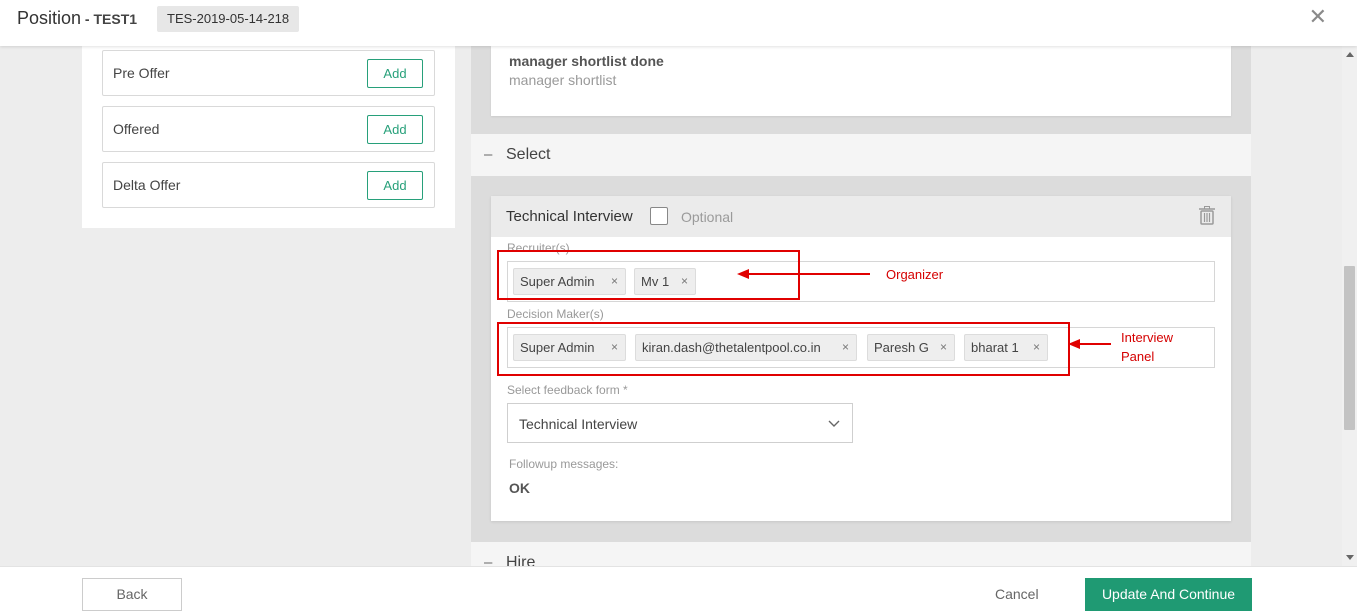 The width and height of the screenshot is (1357, 615). I want to click on interview-card-header: Technical Interview Optional, so click(861, 216).